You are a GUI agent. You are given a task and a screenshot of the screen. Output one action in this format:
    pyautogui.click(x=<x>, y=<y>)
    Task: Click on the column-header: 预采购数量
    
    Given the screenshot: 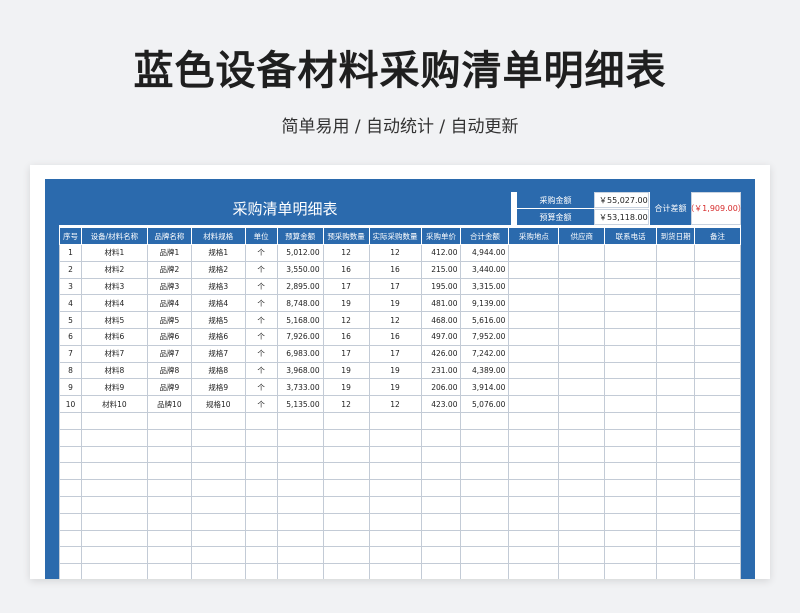 What is the action you would take?
    pyautogui.click(x=346, y=236)
    